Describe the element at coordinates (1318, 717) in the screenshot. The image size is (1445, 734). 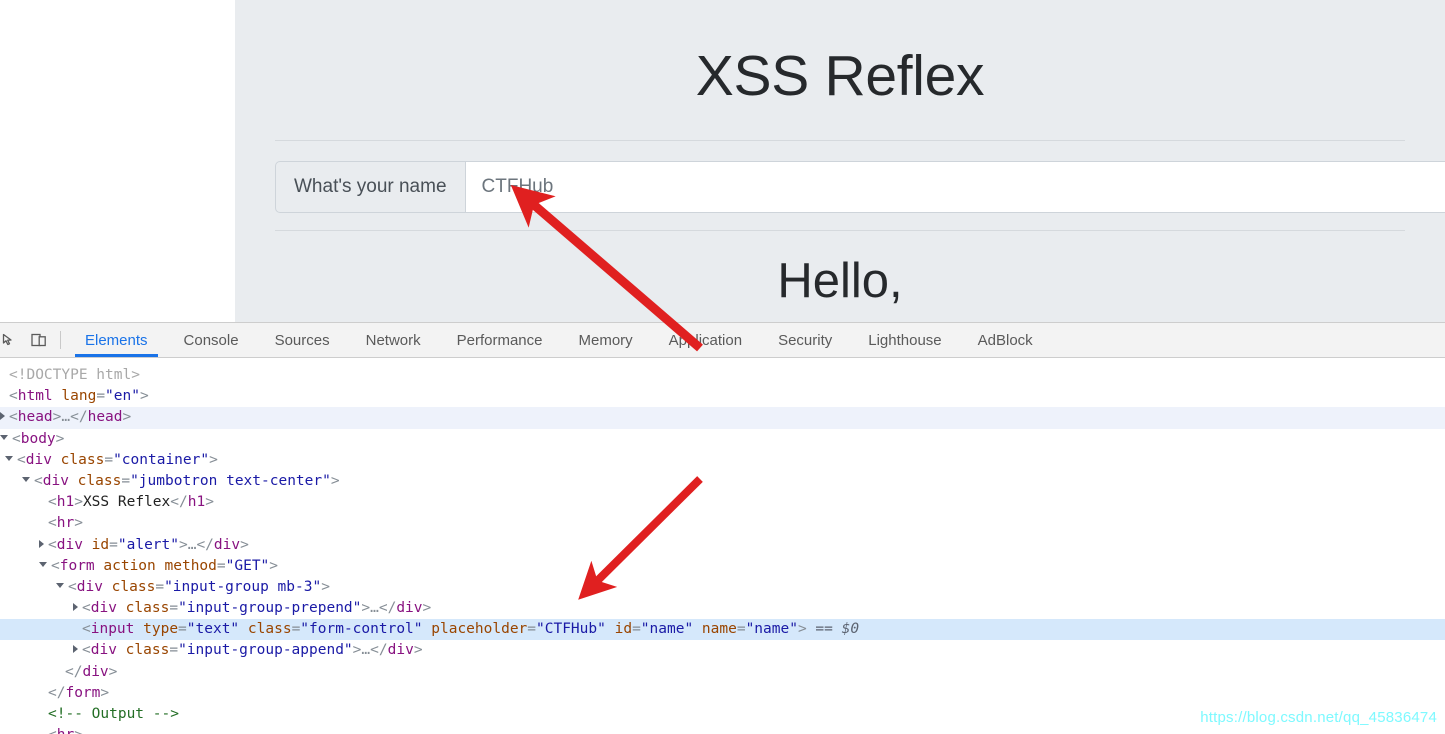
I see `watermark: https://blog.csdn.net/qq_45836474` at that location.